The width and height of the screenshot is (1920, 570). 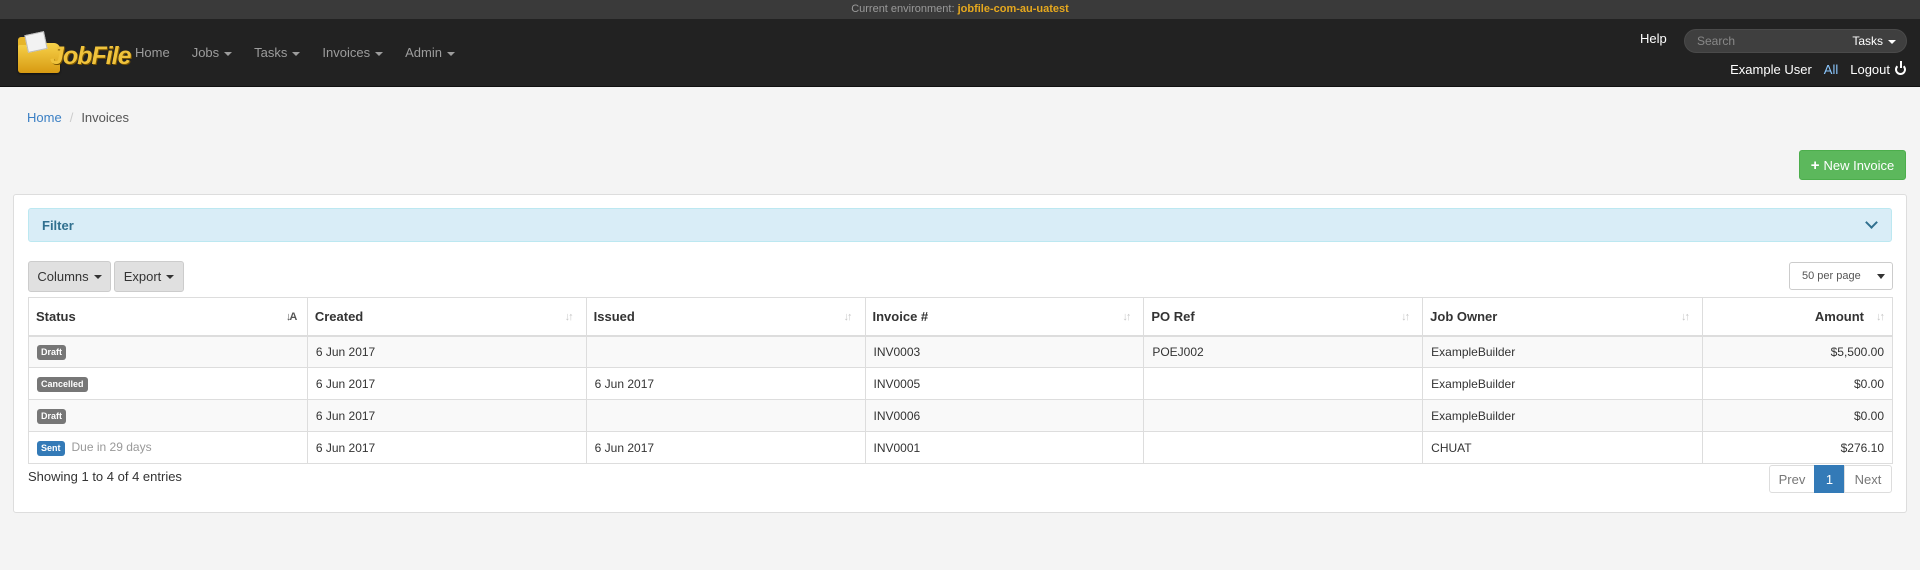 I want to click on plus-icon: +, so click(x=1815, y=165).